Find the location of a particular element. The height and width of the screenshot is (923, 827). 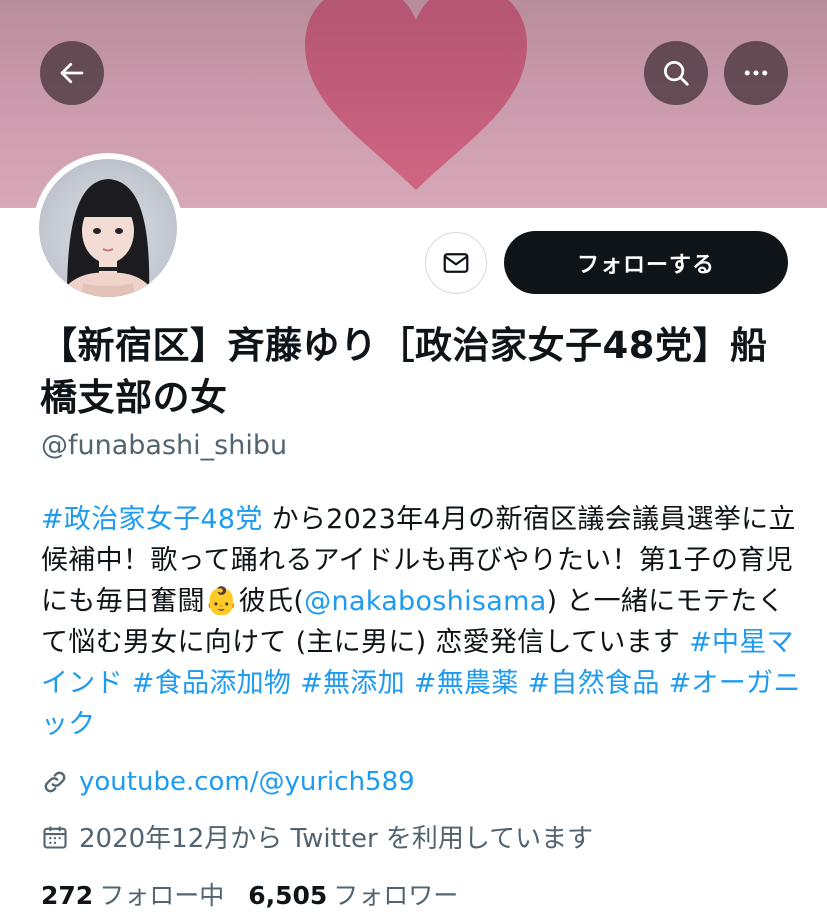

followers-link: 6,505 フォロワー is located at coordinates (353, 894).